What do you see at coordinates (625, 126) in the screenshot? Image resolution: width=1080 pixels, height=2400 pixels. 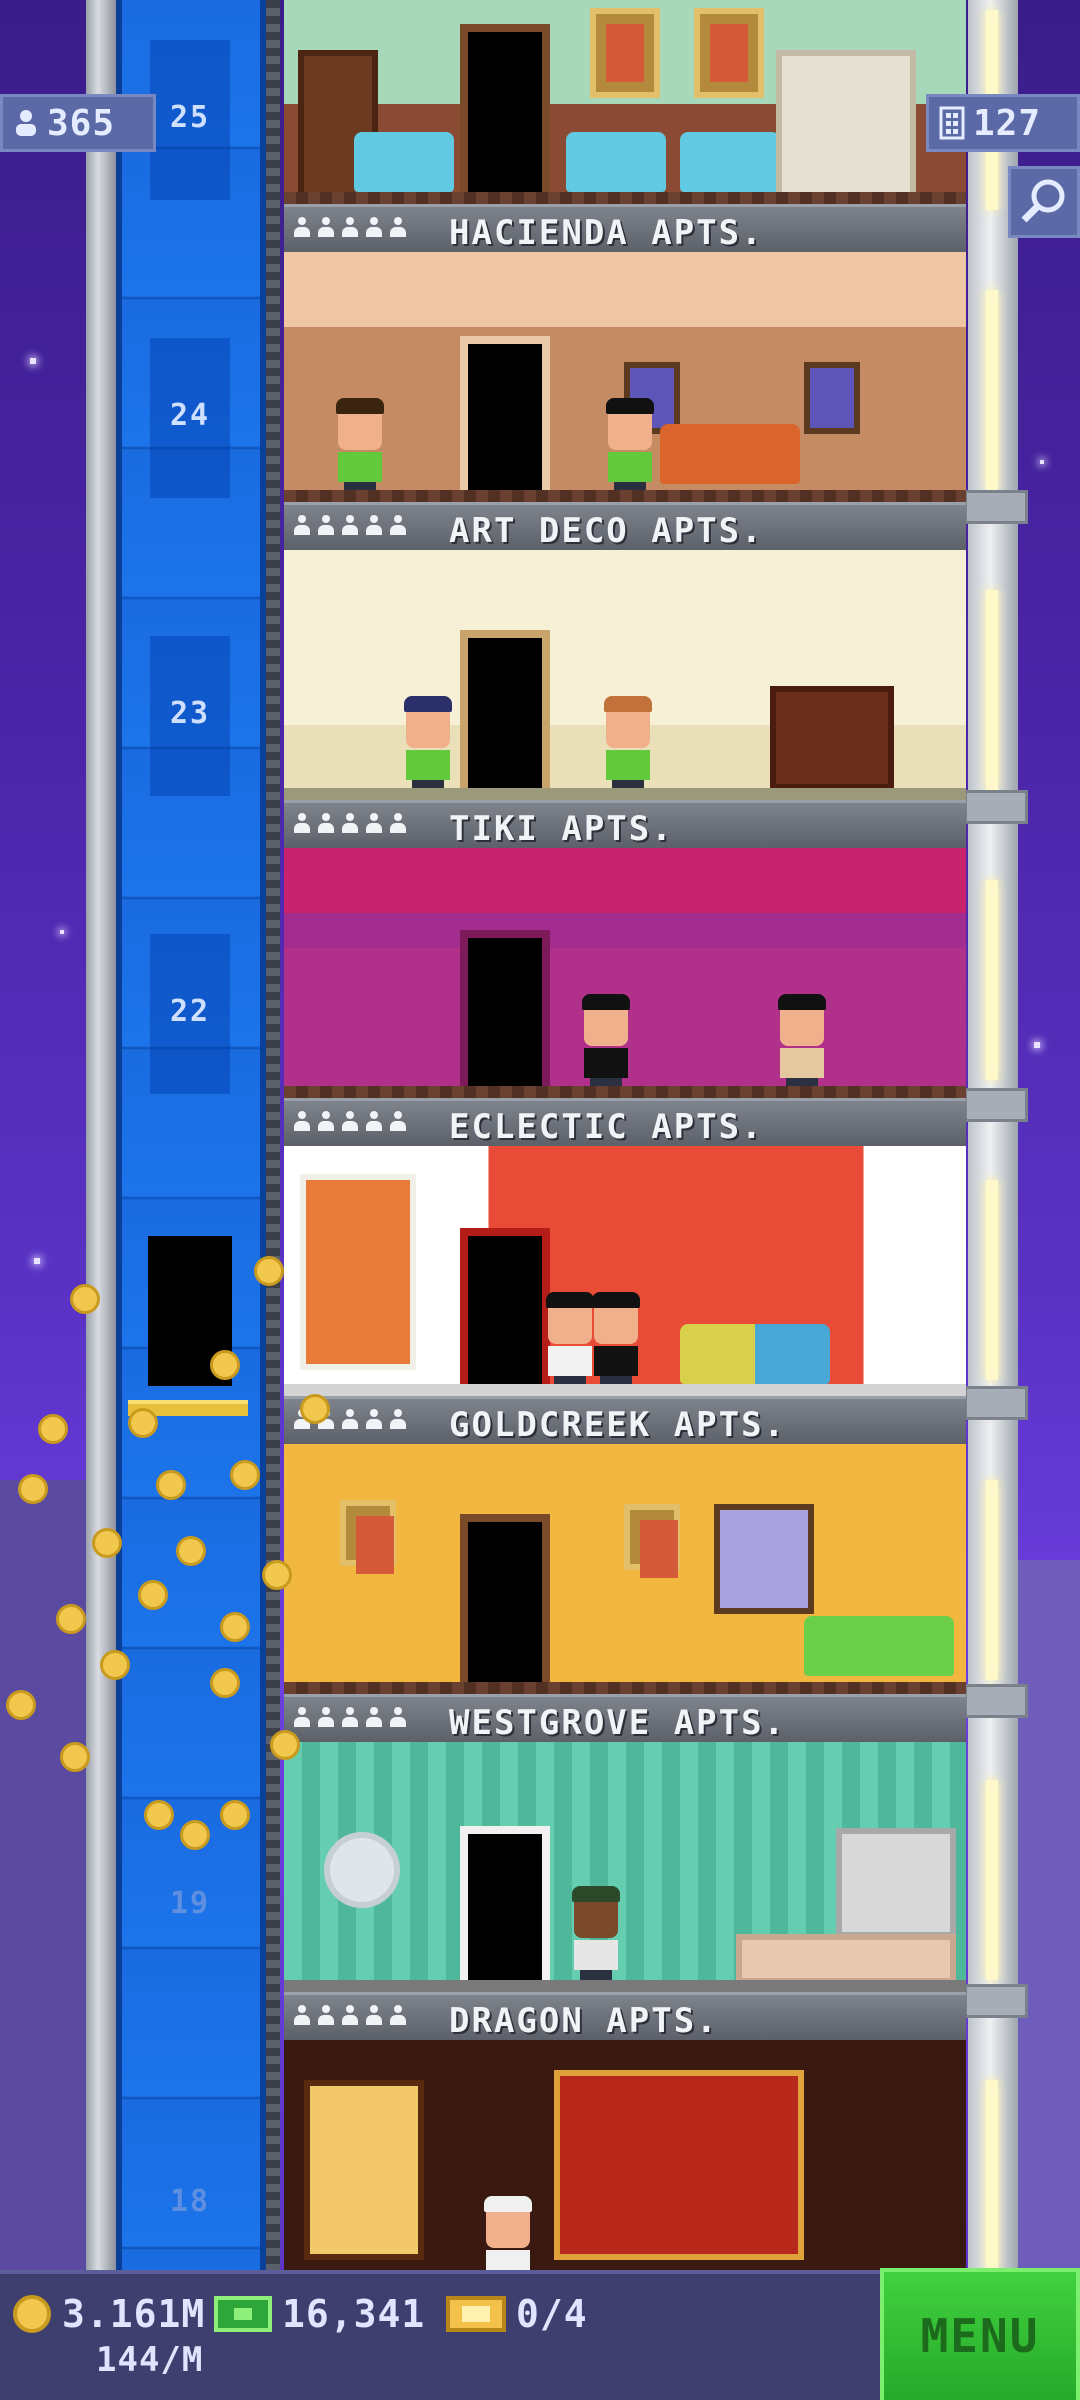 I see `floor-hacienda: HACIENDA APTS.` at bounding box center [625, 126].